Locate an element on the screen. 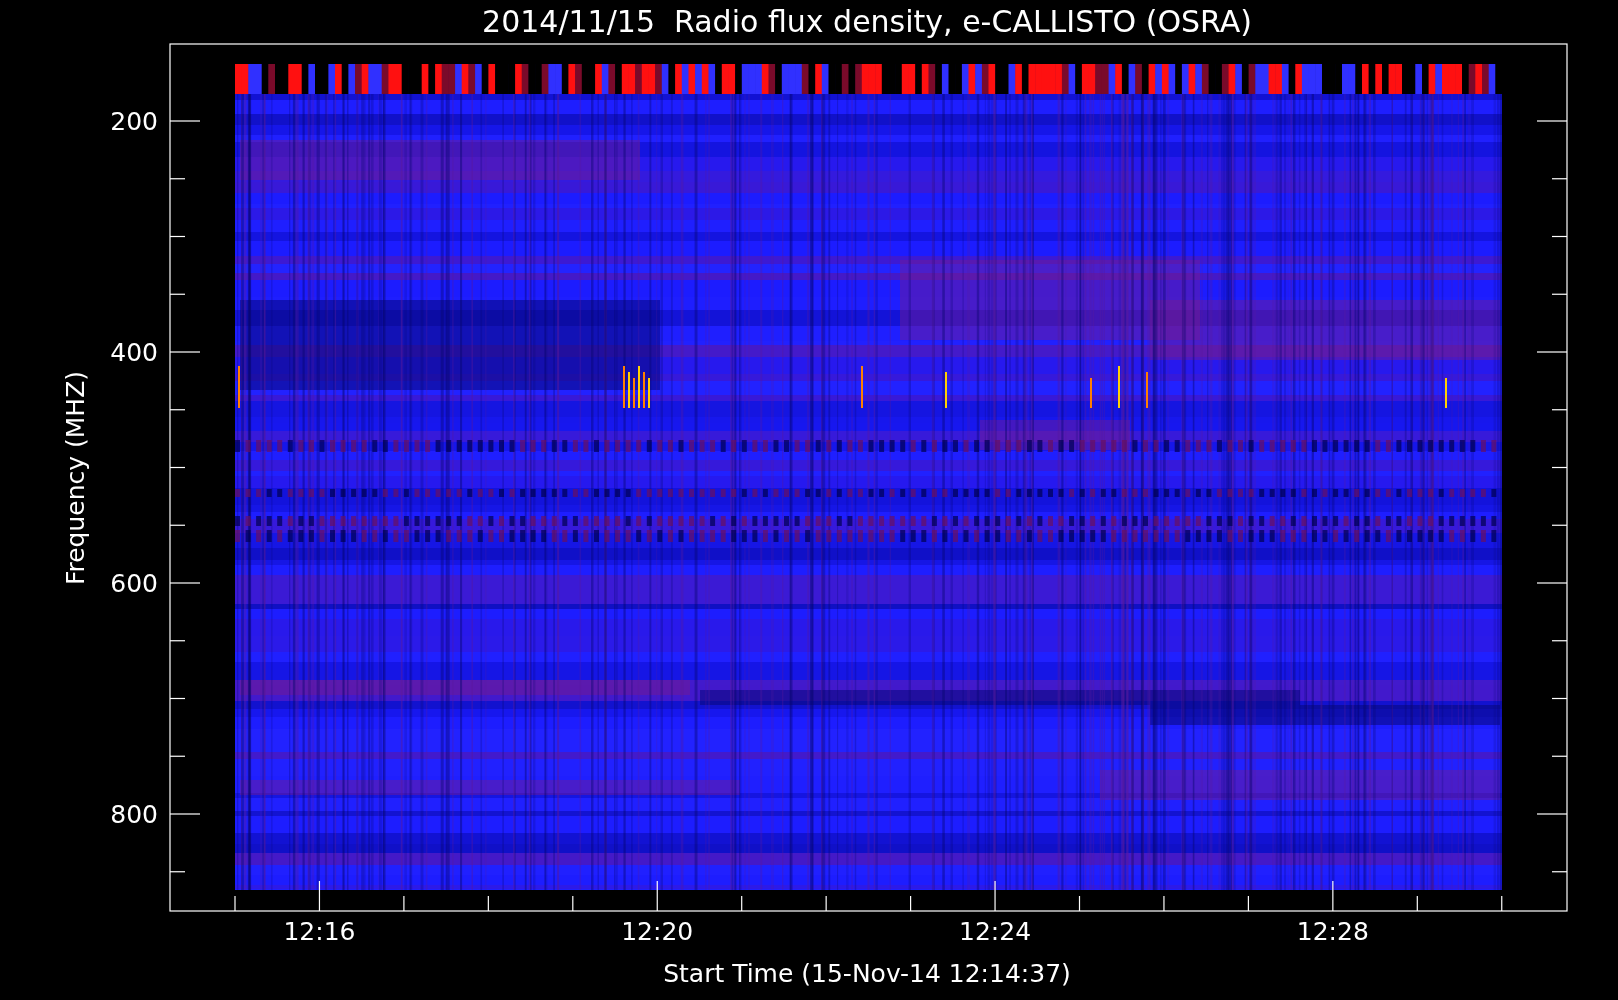 This screenshot has width=1618, height=1000. x-tick-label: 12:28 is located at coordinates (1332, 931).